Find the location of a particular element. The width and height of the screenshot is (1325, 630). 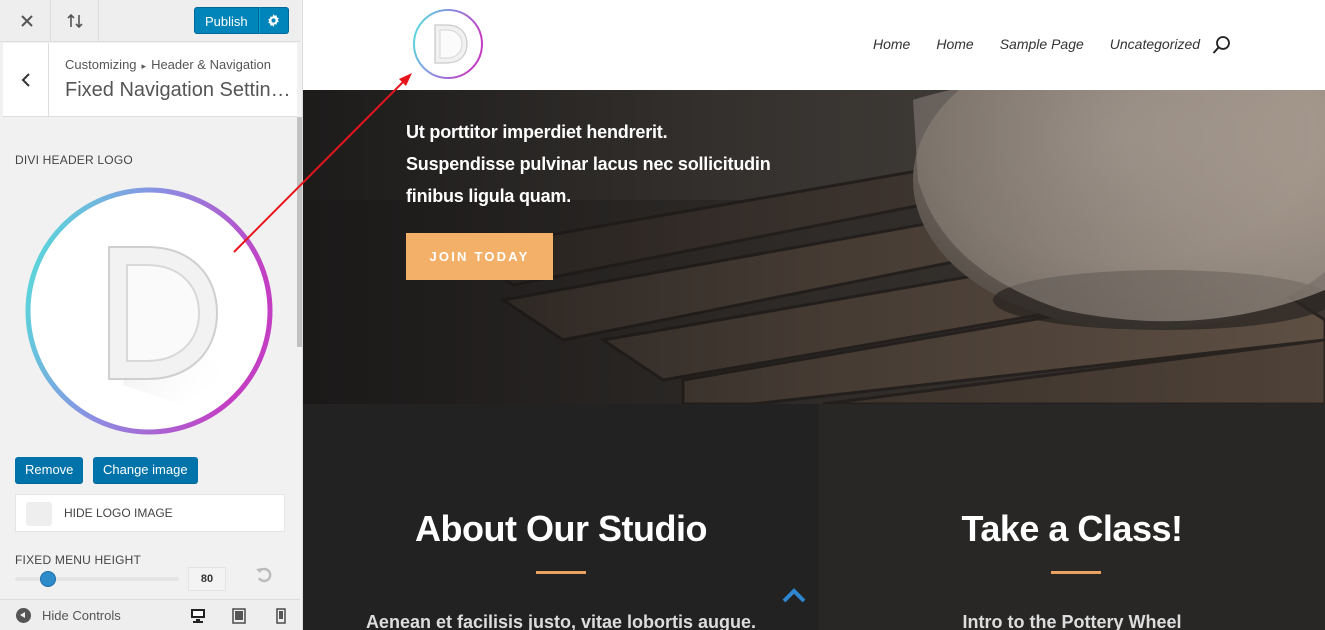

class-title: Take a Class! is located at coordinates (1072, 528).